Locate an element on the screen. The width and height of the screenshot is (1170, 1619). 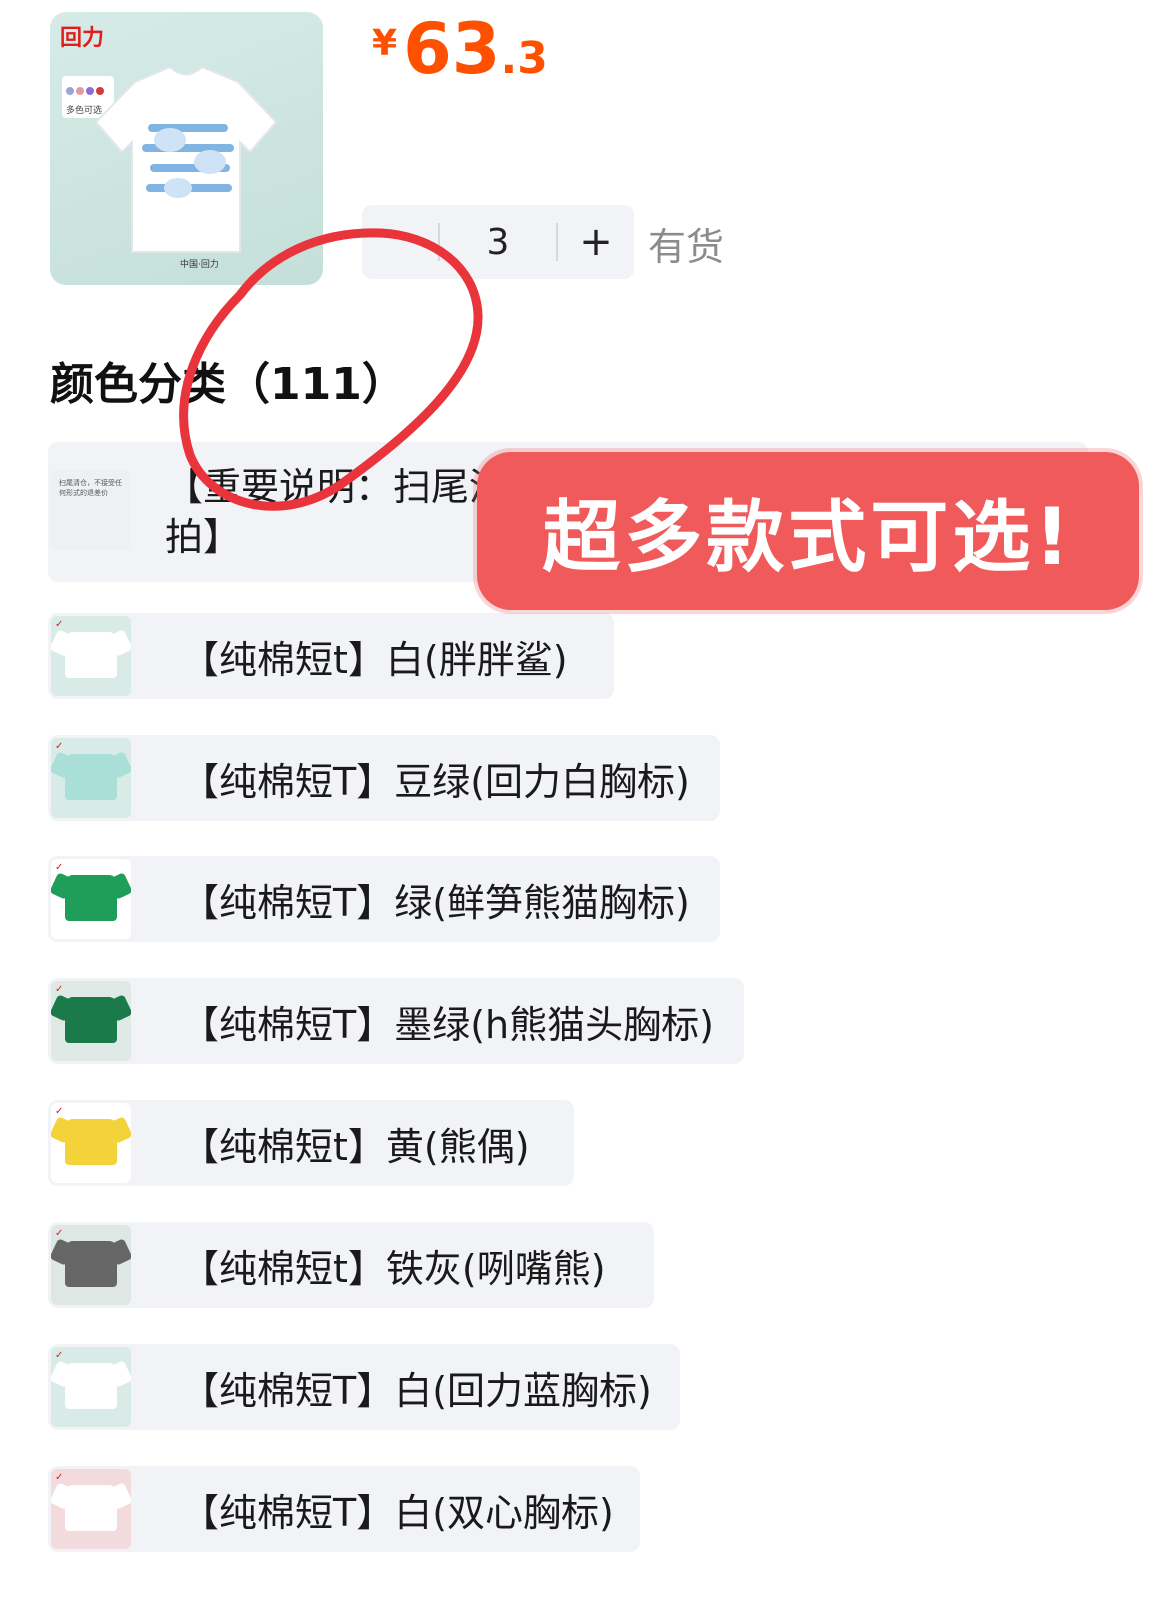
decrement-button is located at coordinates (400, 242).